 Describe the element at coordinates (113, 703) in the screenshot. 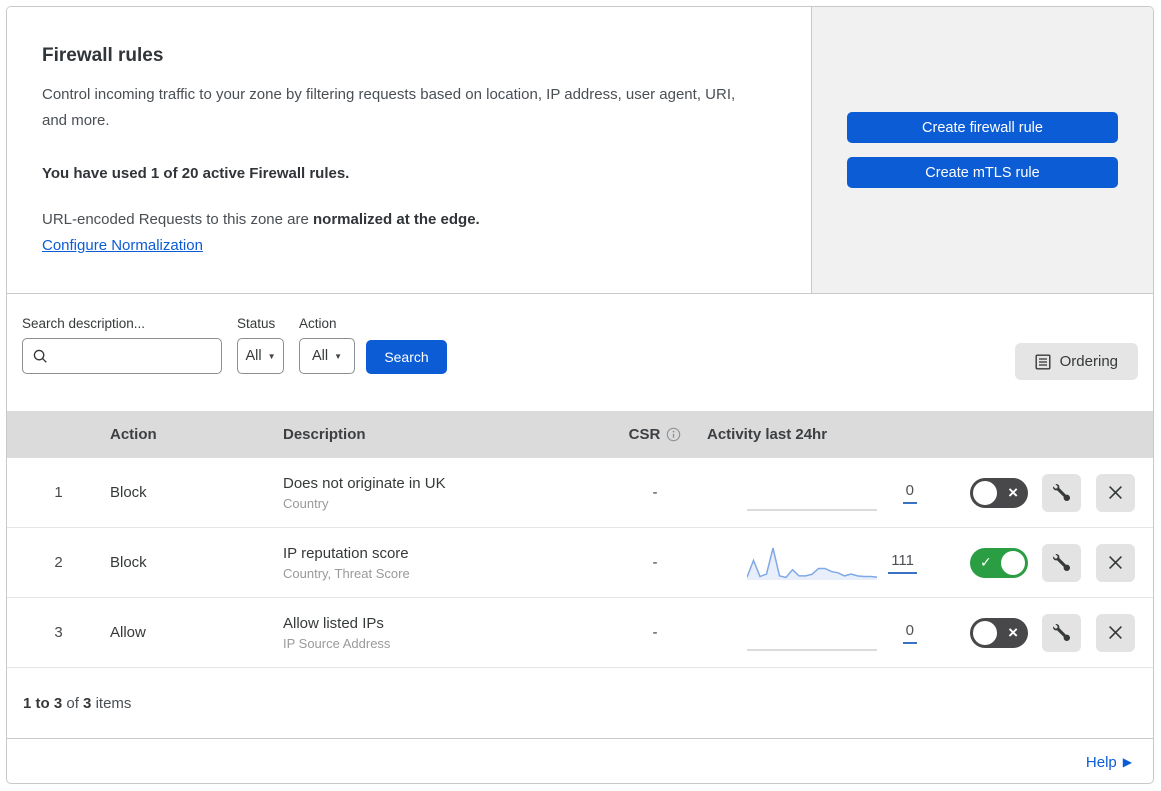

I see `summary-items: items` at that location.